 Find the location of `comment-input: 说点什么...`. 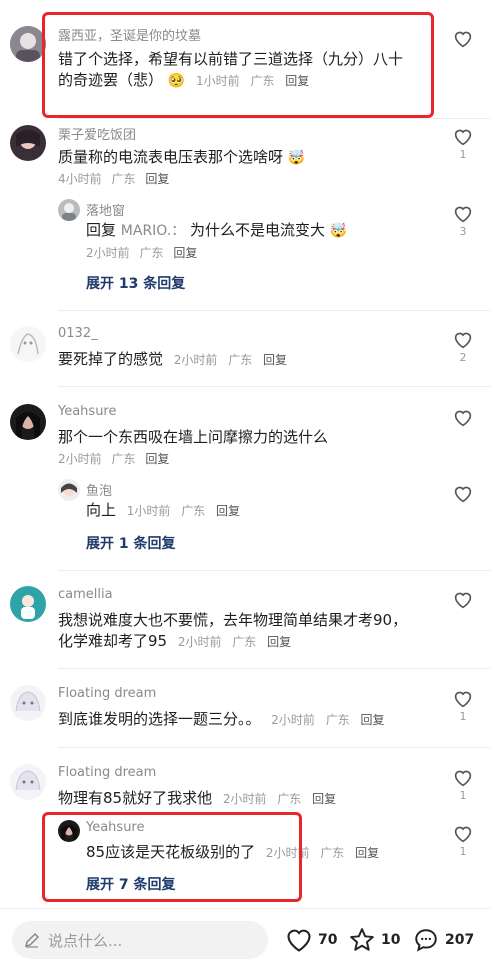

comment-input: 说点什么... is located at coordinates (140, 940).